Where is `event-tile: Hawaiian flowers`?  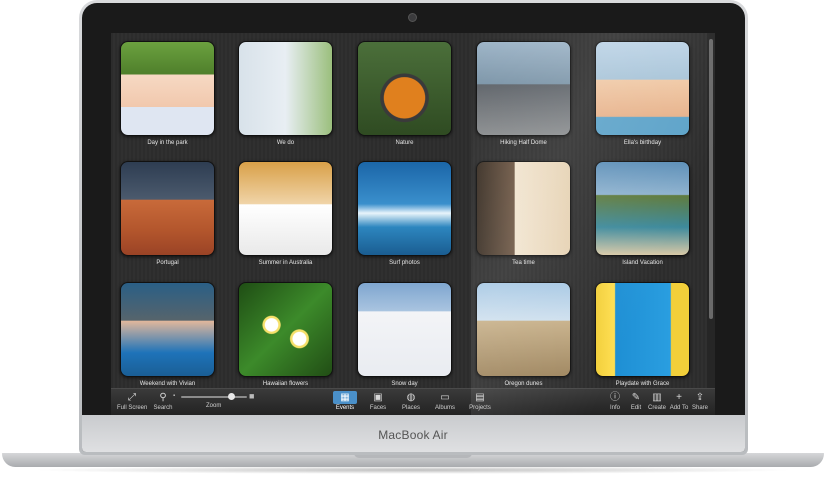 event-tile: Hawaiian flowers is located at coordinates (285, 334).